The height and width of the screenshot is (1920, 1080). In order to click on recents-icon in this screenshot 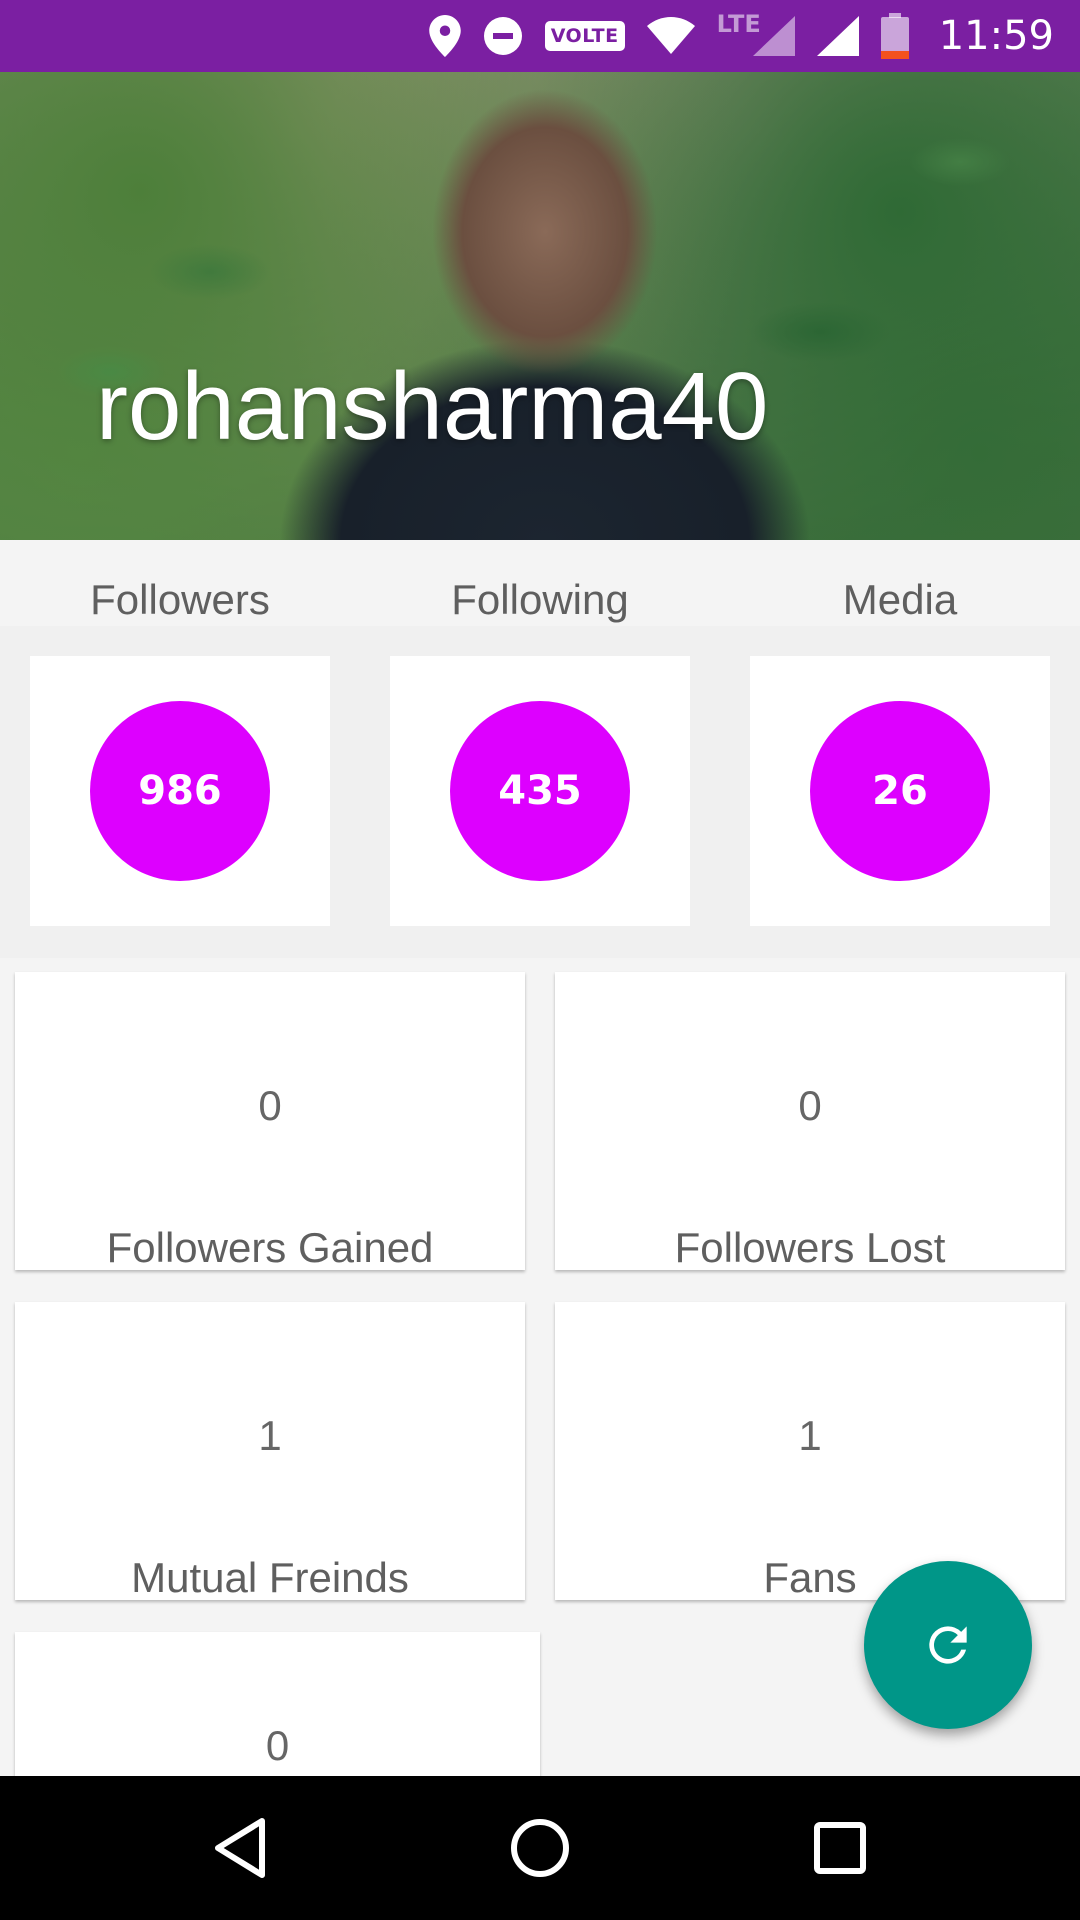, I will do `click(840, 1848)`.